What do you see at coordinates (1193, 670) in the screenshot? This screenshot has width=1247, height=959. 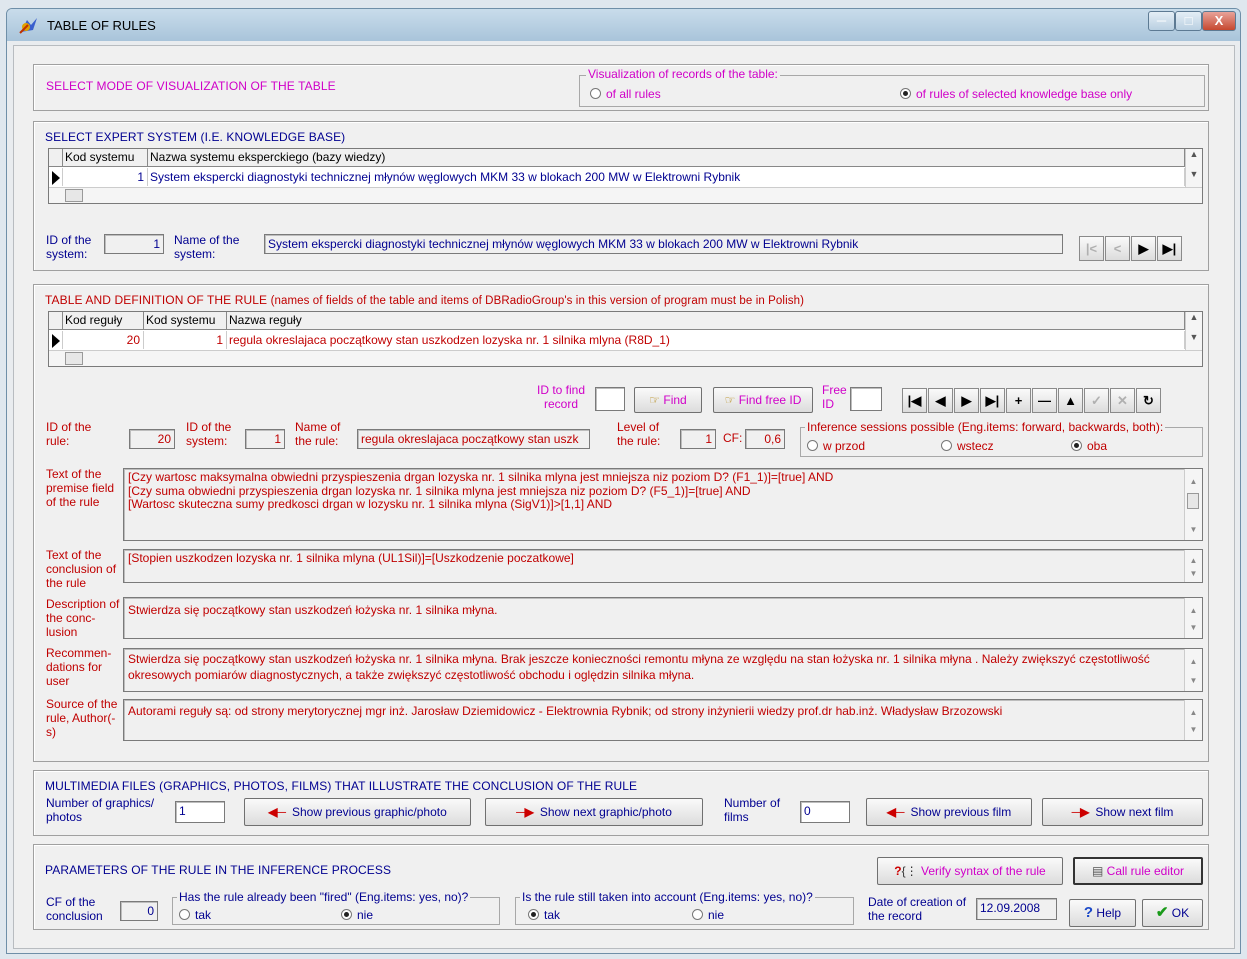 I see `recommendations-scrollbar: ▲ ▼` at bounding box center [1193, 670].